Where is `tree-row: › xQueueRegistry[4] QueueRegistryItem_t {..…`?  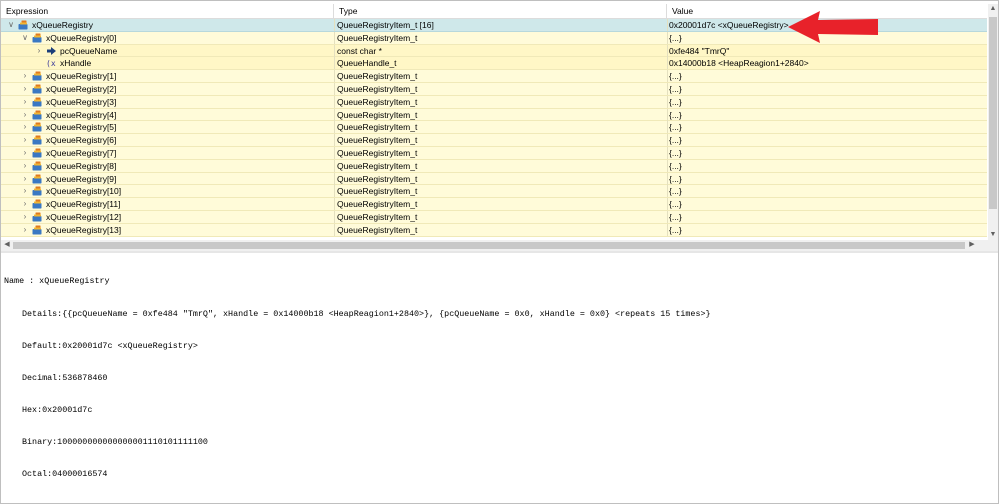
tree-row: › xQueueRegistry[4] QueueRegistryItem_t {..… is located at coordinates (494, 115).